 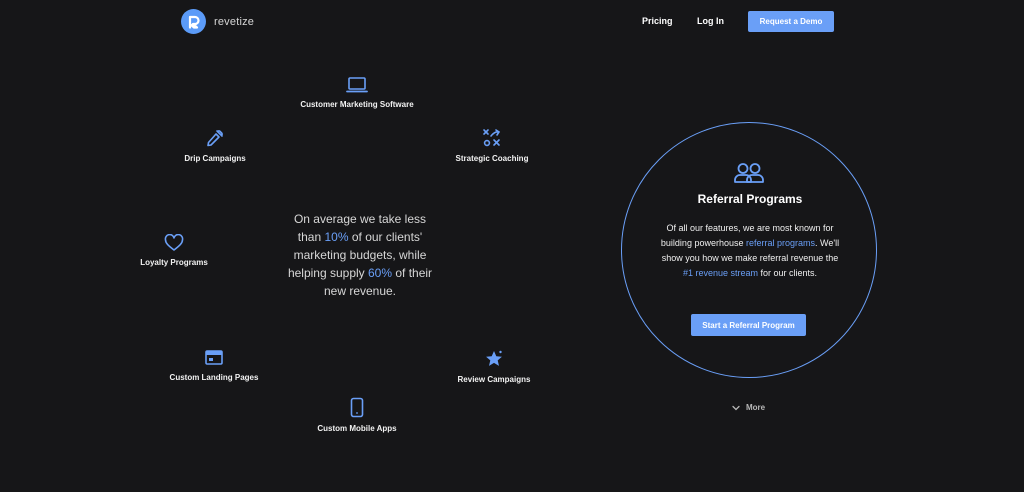 What do you see at coordinates (492, 138) in the screenshot?
I see `strategy-icon` at bounding box center [492, 138].